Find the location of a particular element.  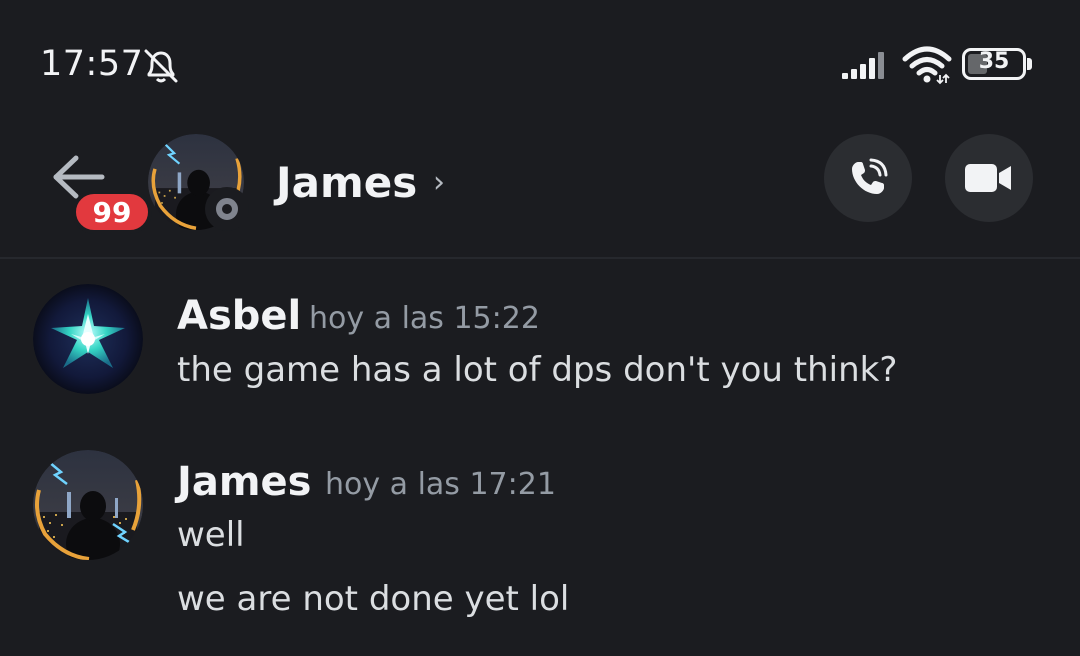

status-time: 17:57 is located at coordinates (92, 64).